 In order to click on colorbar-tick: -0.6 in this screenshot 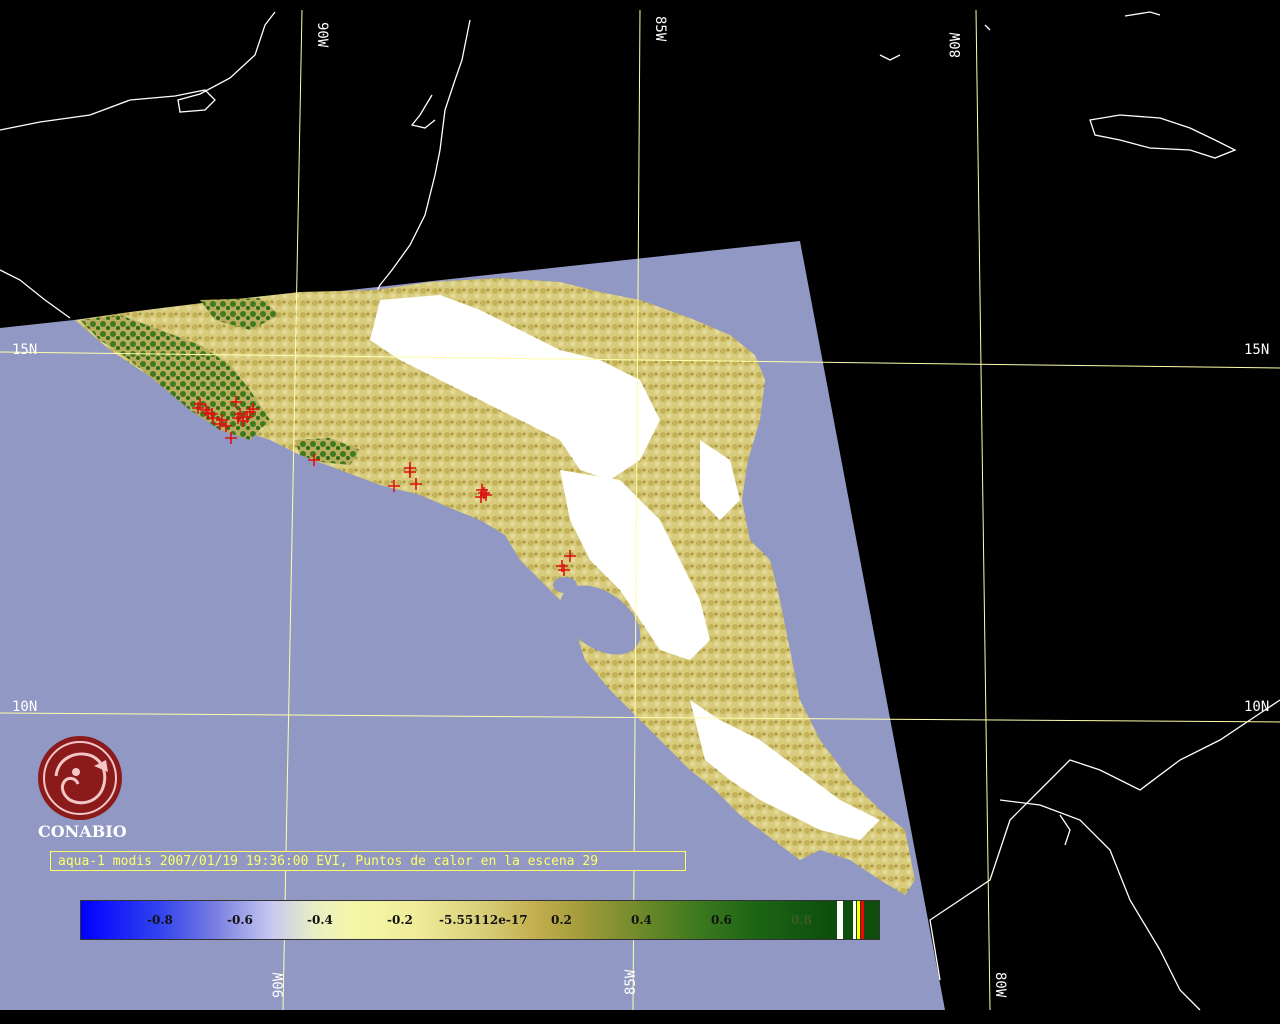, I will do `click(240, 920)`.